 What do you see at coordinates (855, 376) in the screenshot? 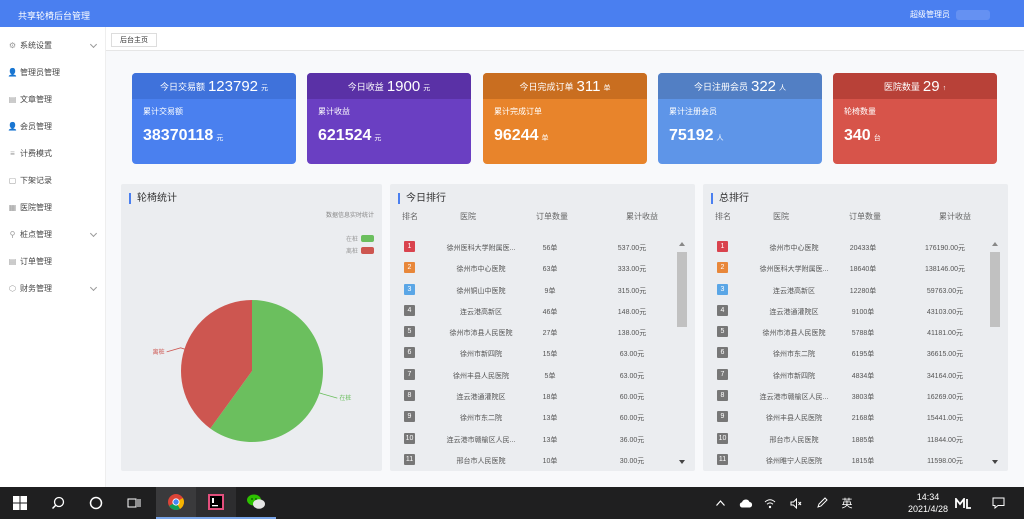
I see `table-row: 7 徐州市新四院 4834单 34164.00元` at bounding box center [855, 376].